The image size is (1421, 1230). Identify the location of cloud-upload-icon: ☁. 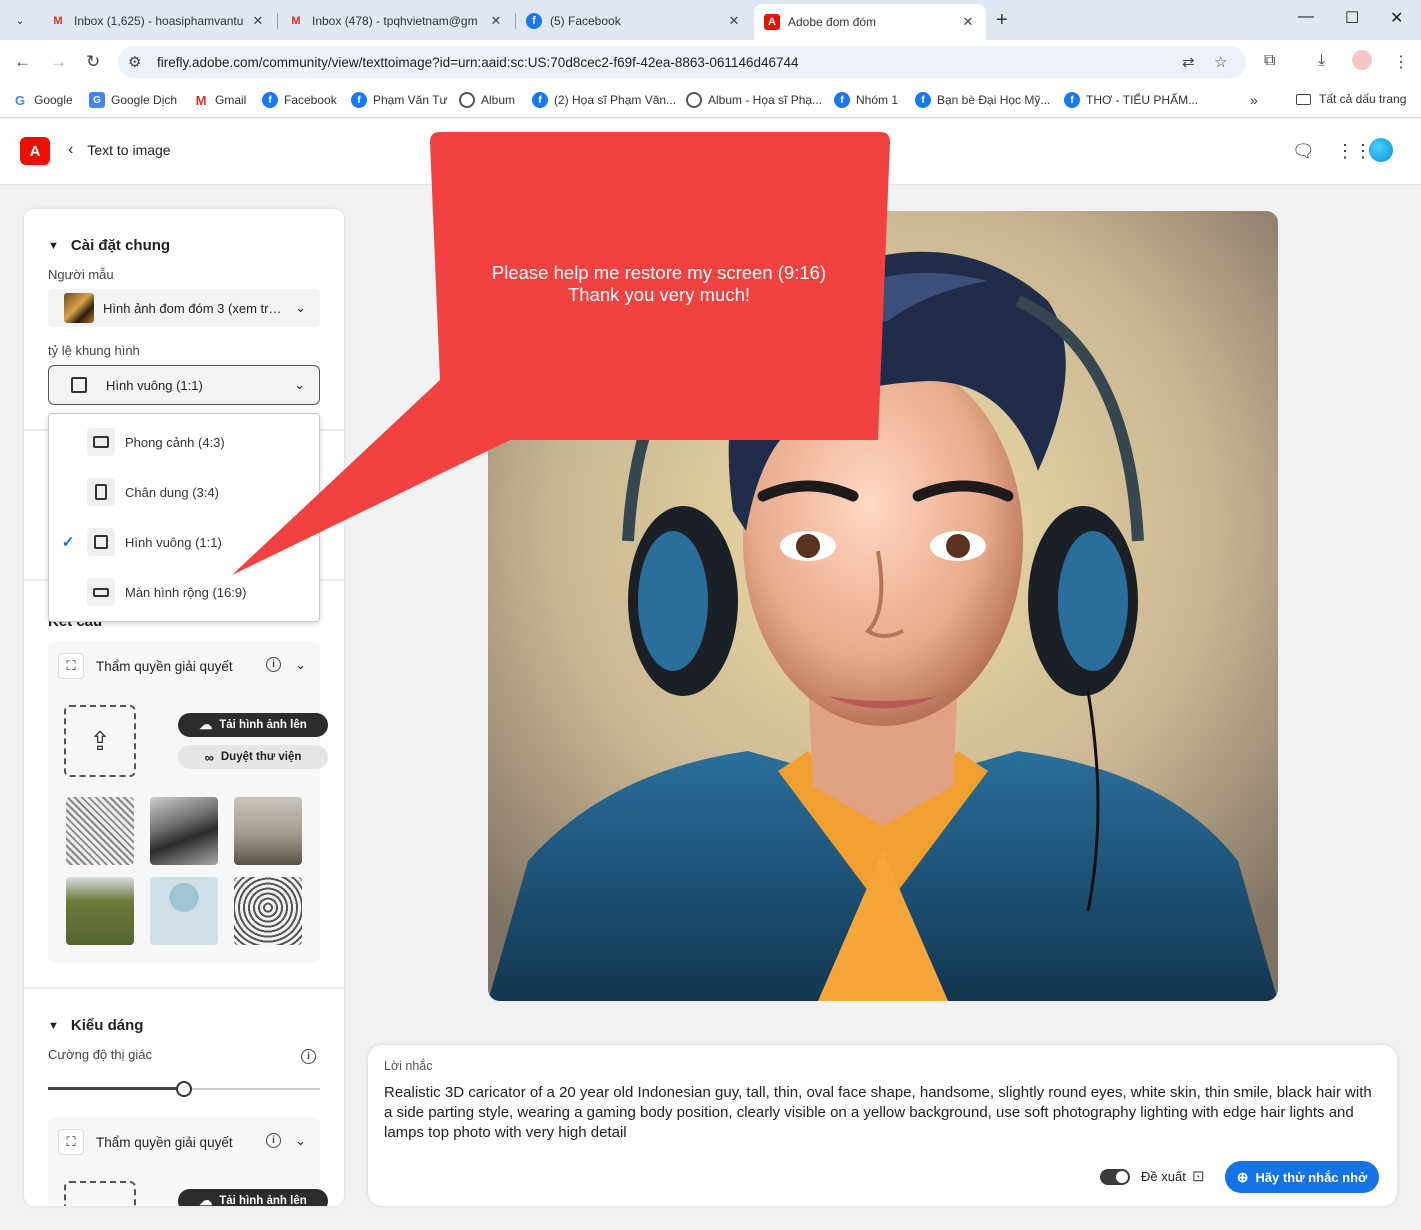
(206, 724).